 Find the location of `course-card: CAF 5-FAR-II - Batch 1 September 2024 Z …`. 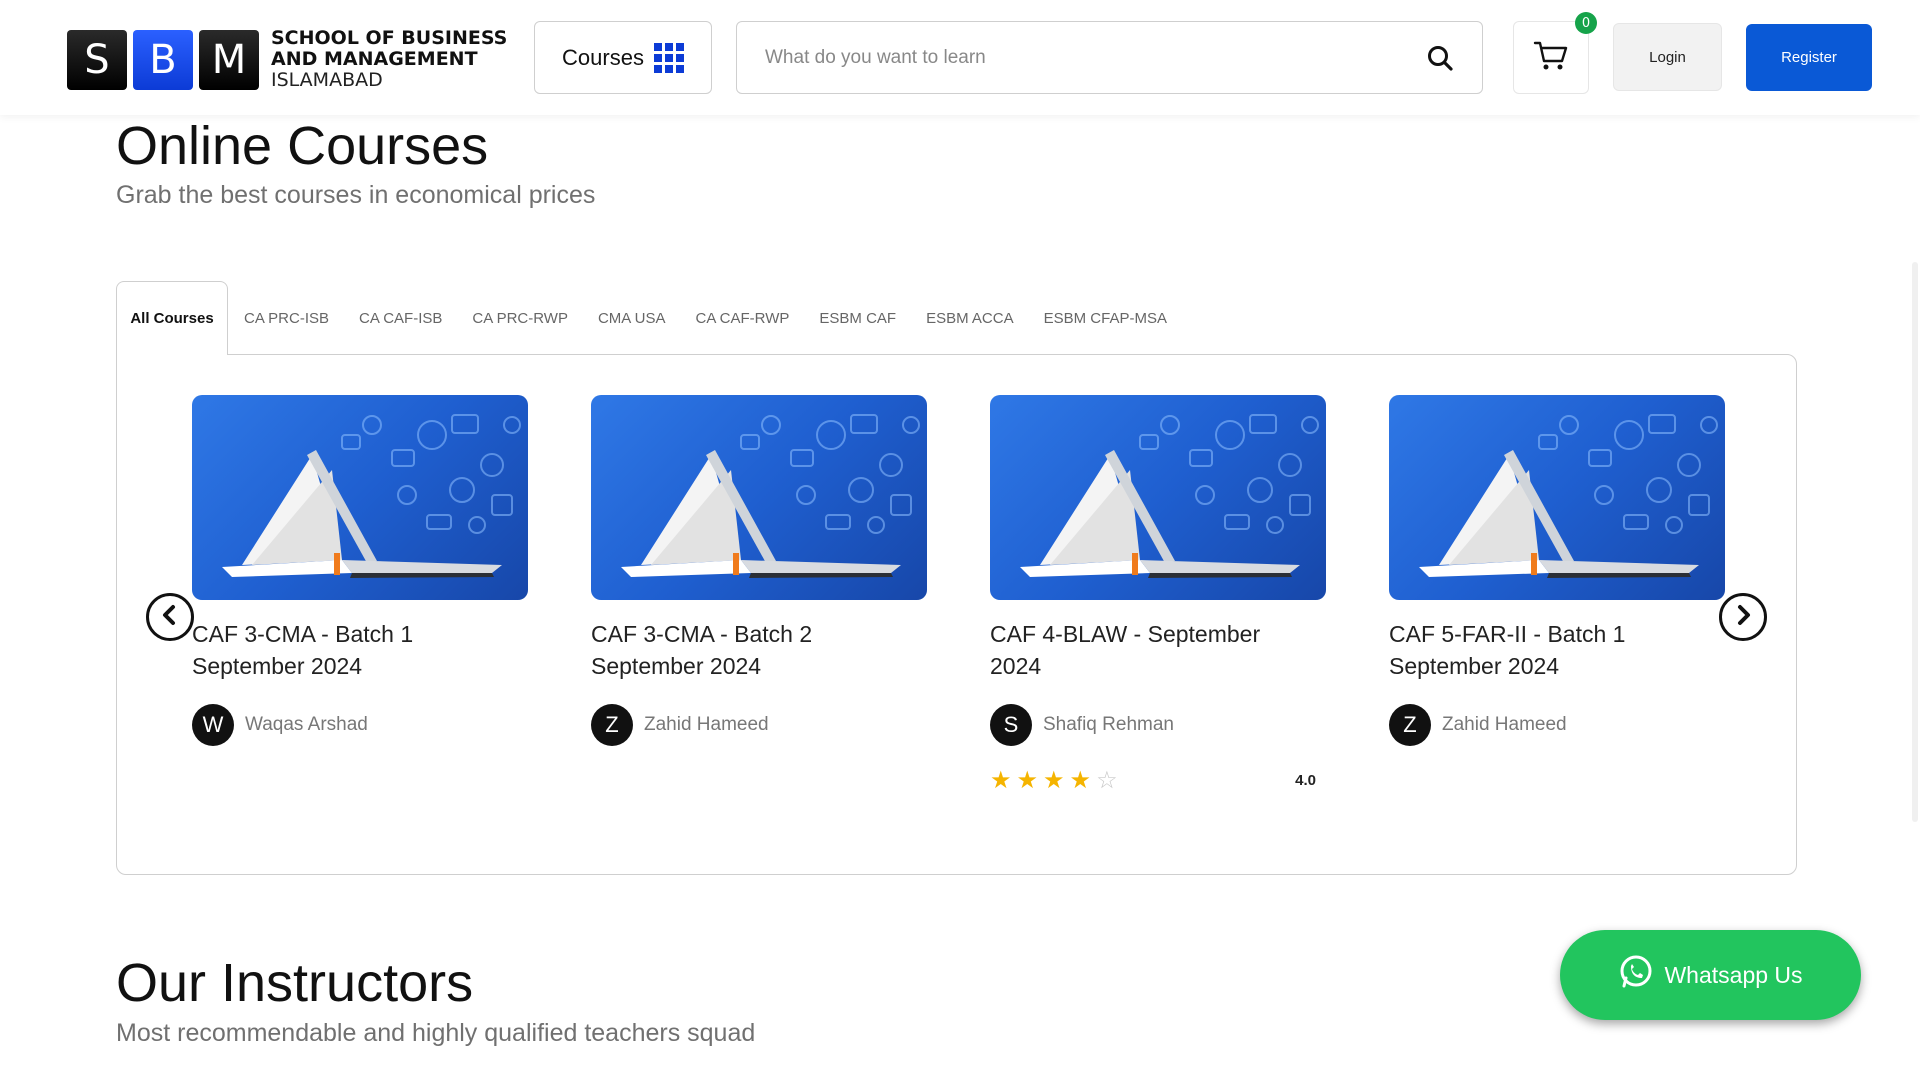

course-card: CAF 5-FAR-II - Batch 1 September 2024 Z … is located at coordinates (1557, 570).